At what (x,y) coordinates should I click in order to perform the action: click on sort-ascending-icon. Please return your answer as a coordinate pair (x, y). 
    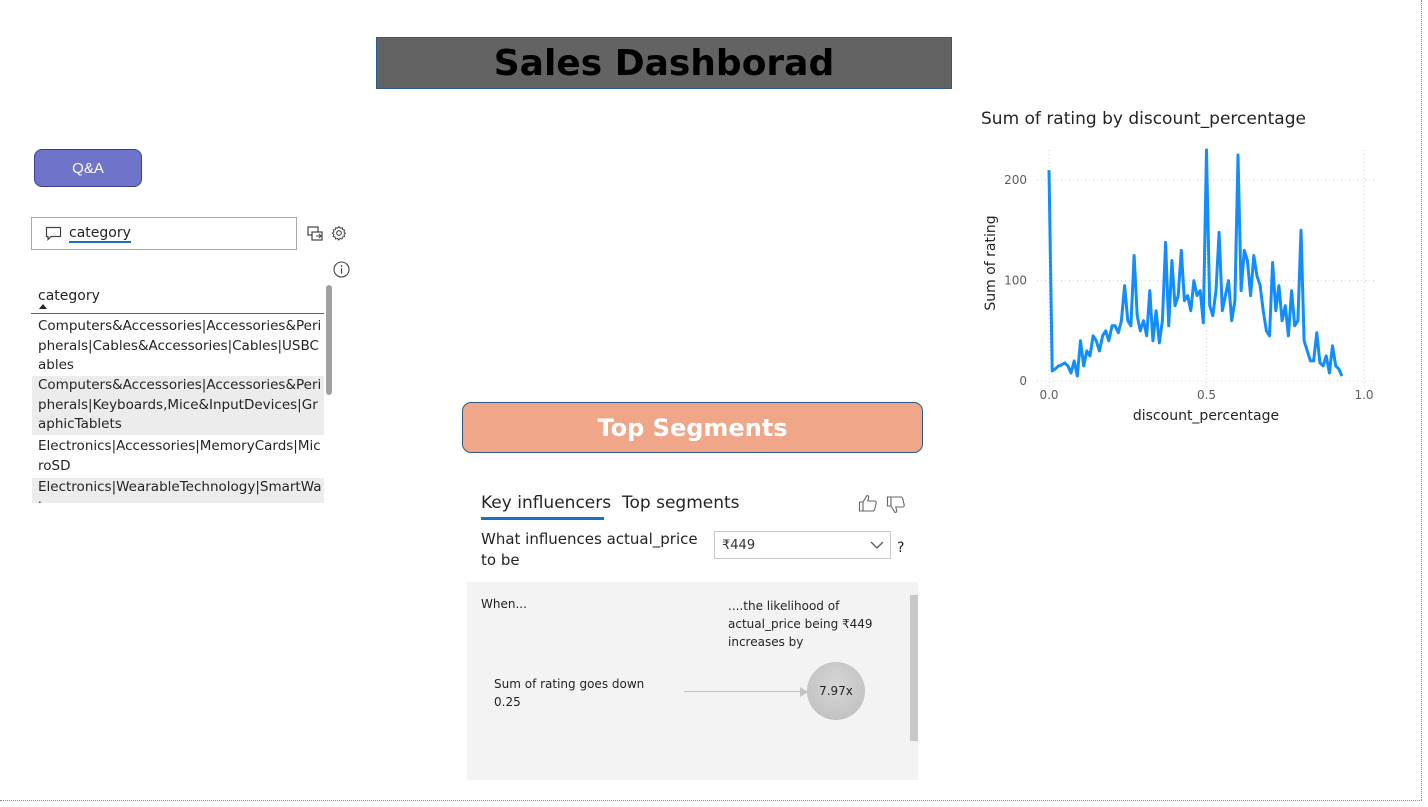
    Looking at the image, I should click on (43, 306).